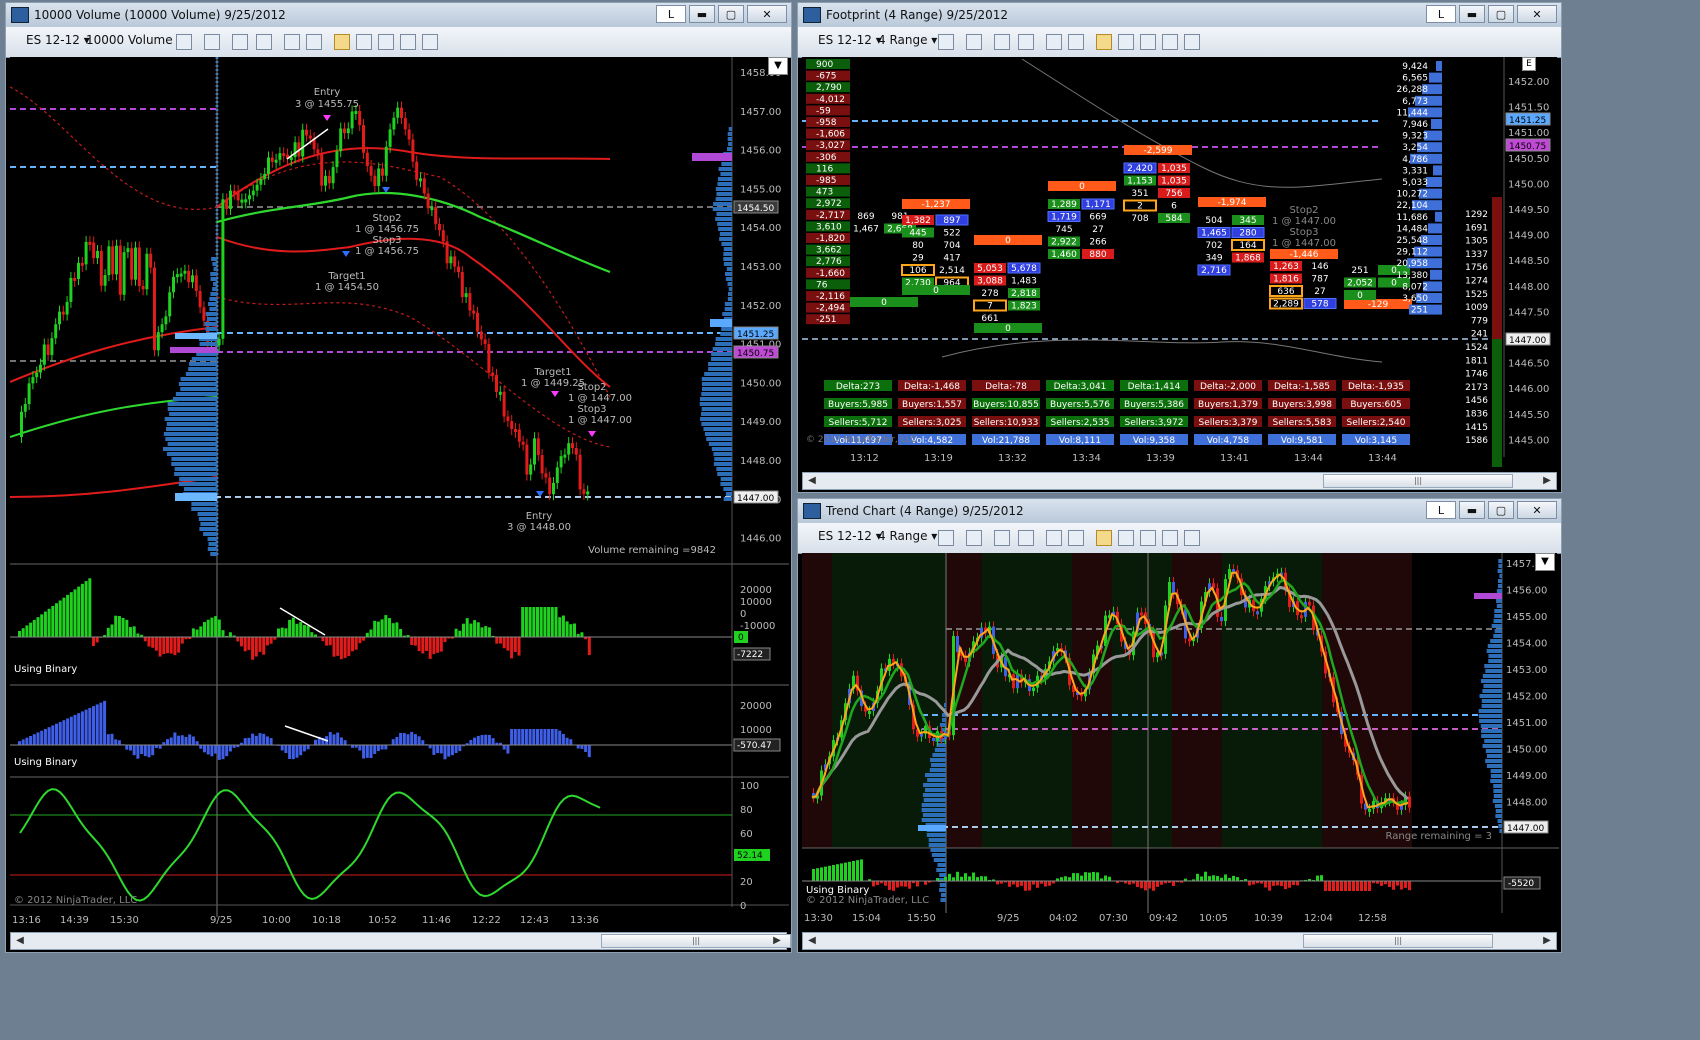 The image size is (1700, 1040). I want to click on left-delta-value: -3,027, so click(830, 146).